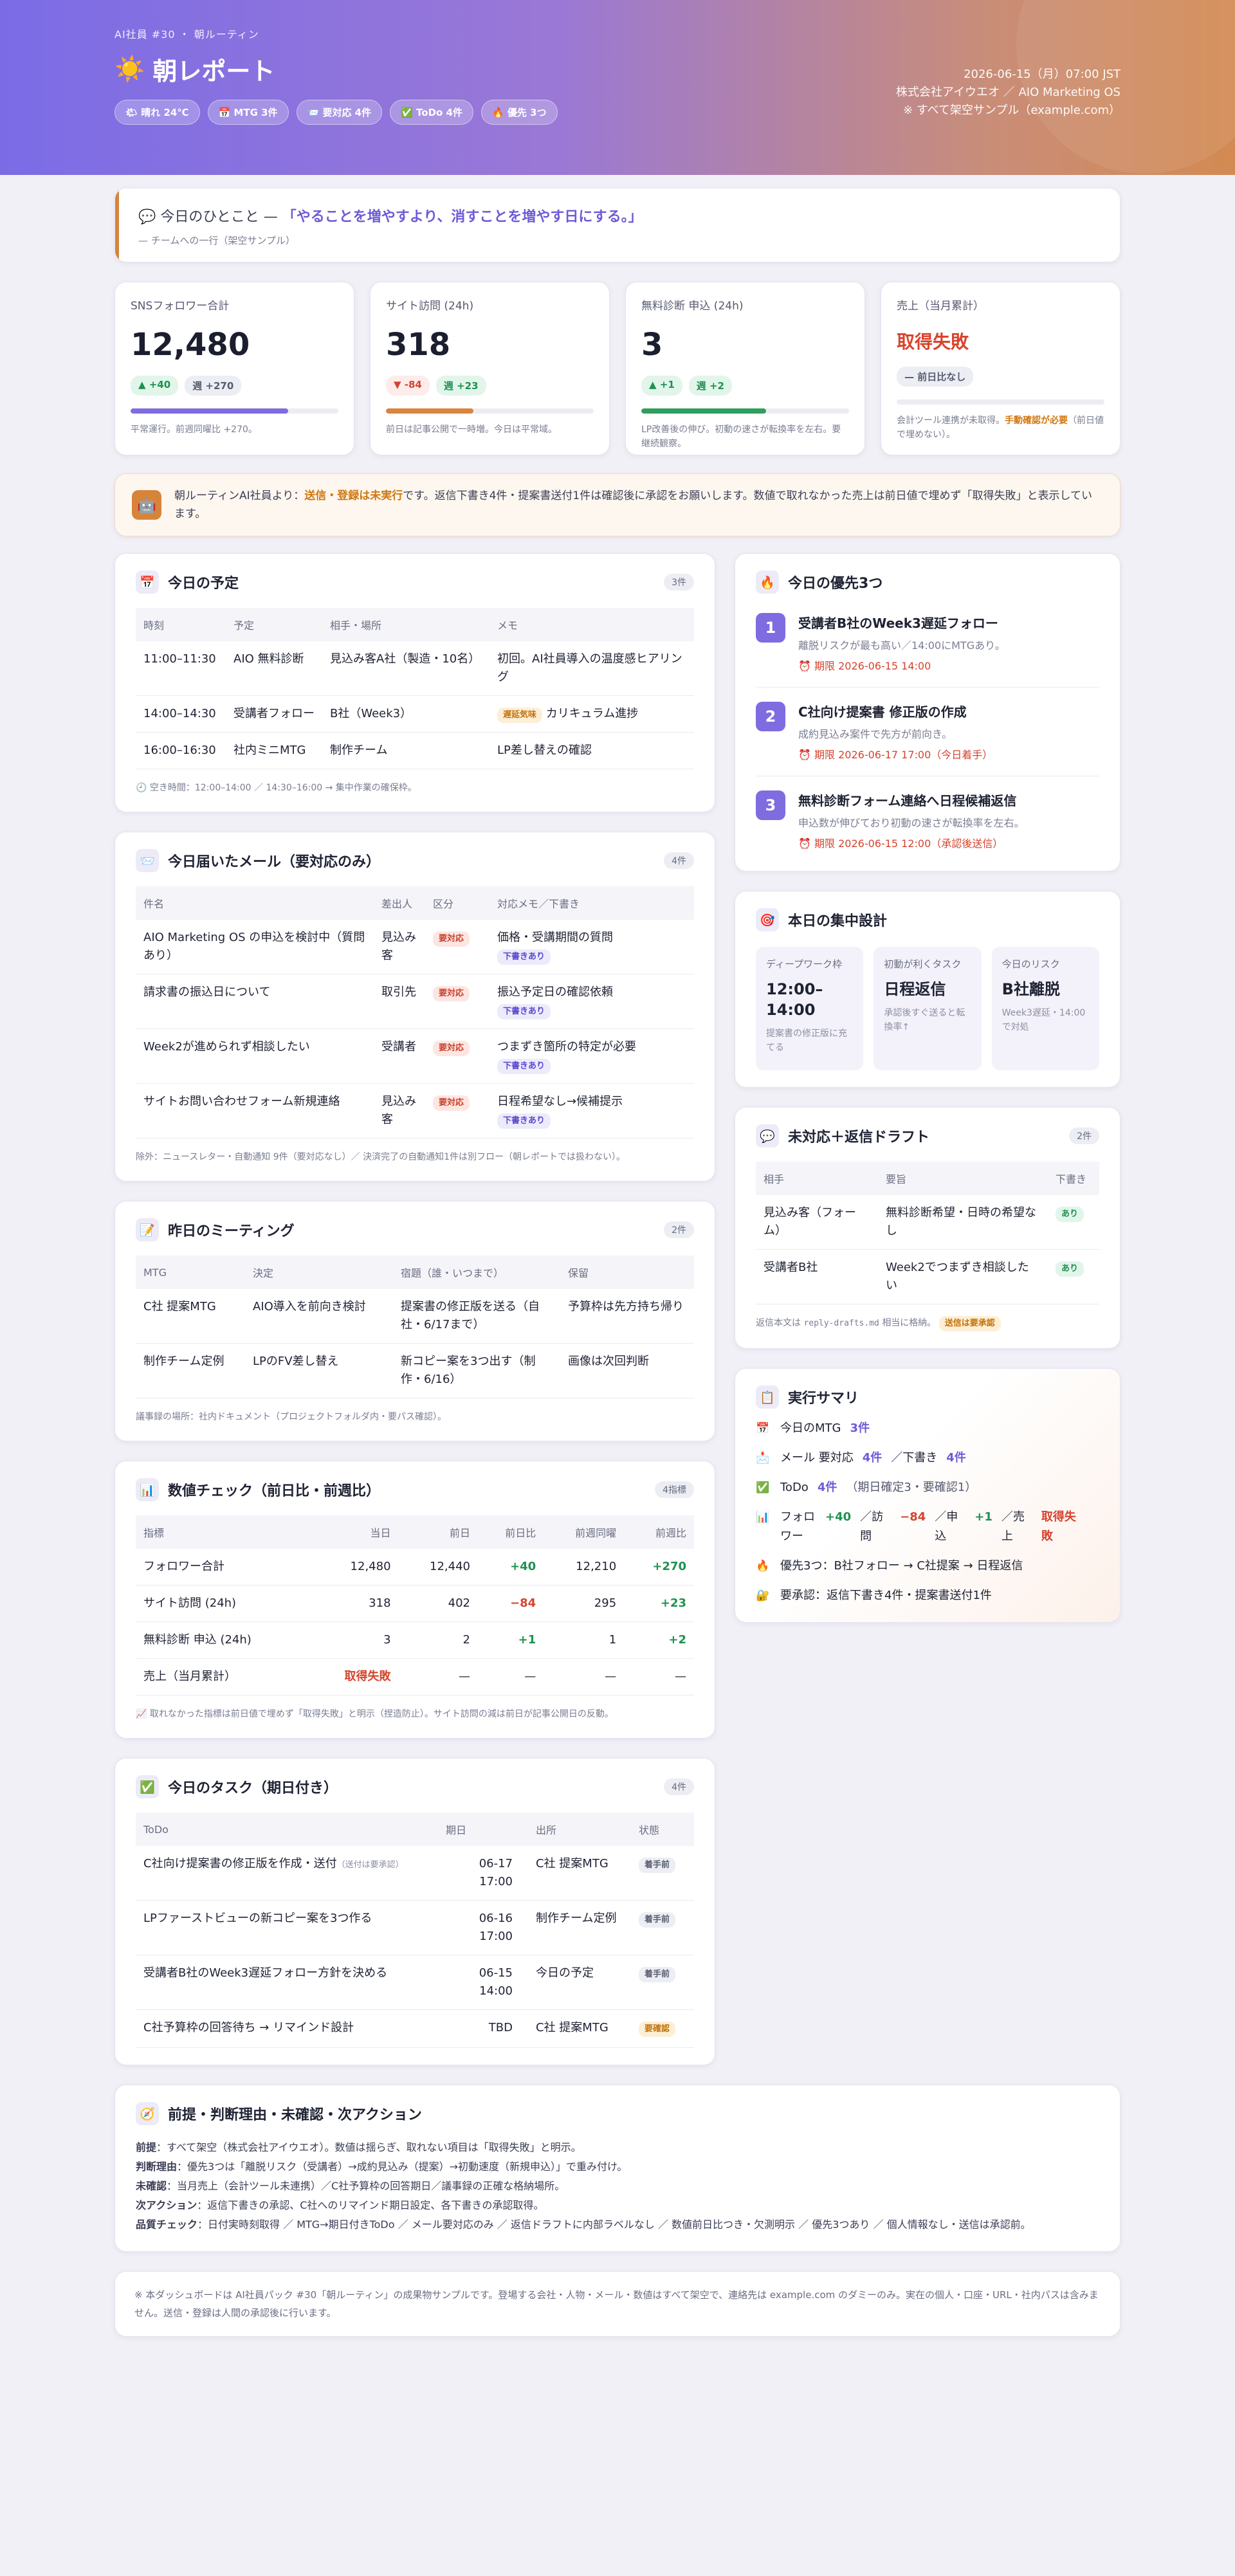  Describe the element at coordinates (741, 437) in the screenshot. I see `kpi-note: LP改善後の伸び。初動の速さが転換率を左右。要継続観察。` at that location.